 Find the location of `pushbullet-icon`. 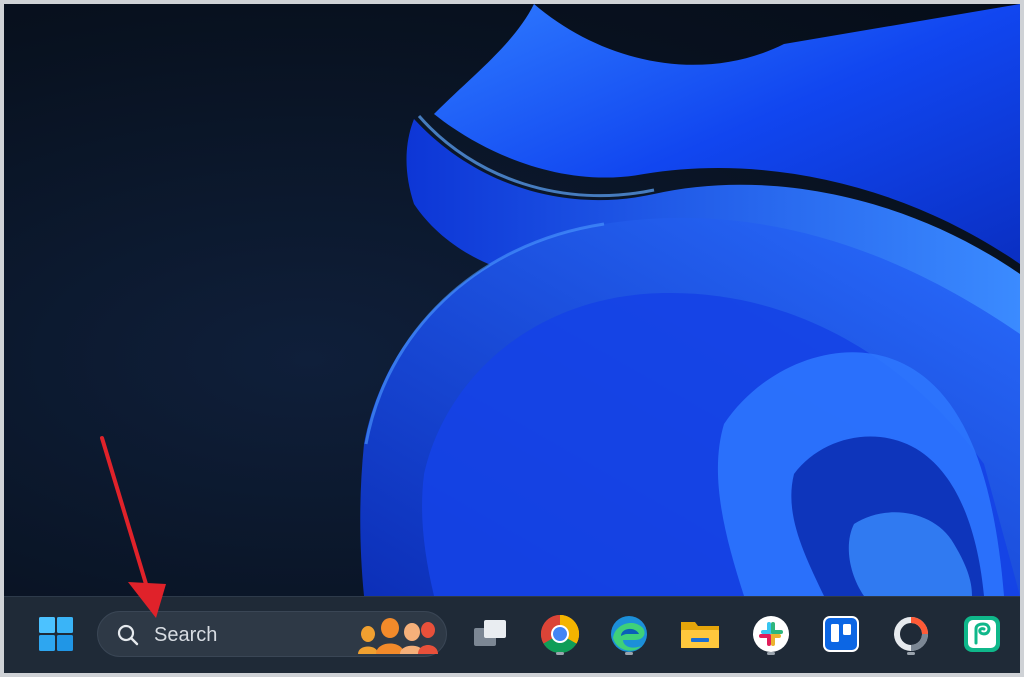

pushbullet-icon is located at coordinates (982, 634).